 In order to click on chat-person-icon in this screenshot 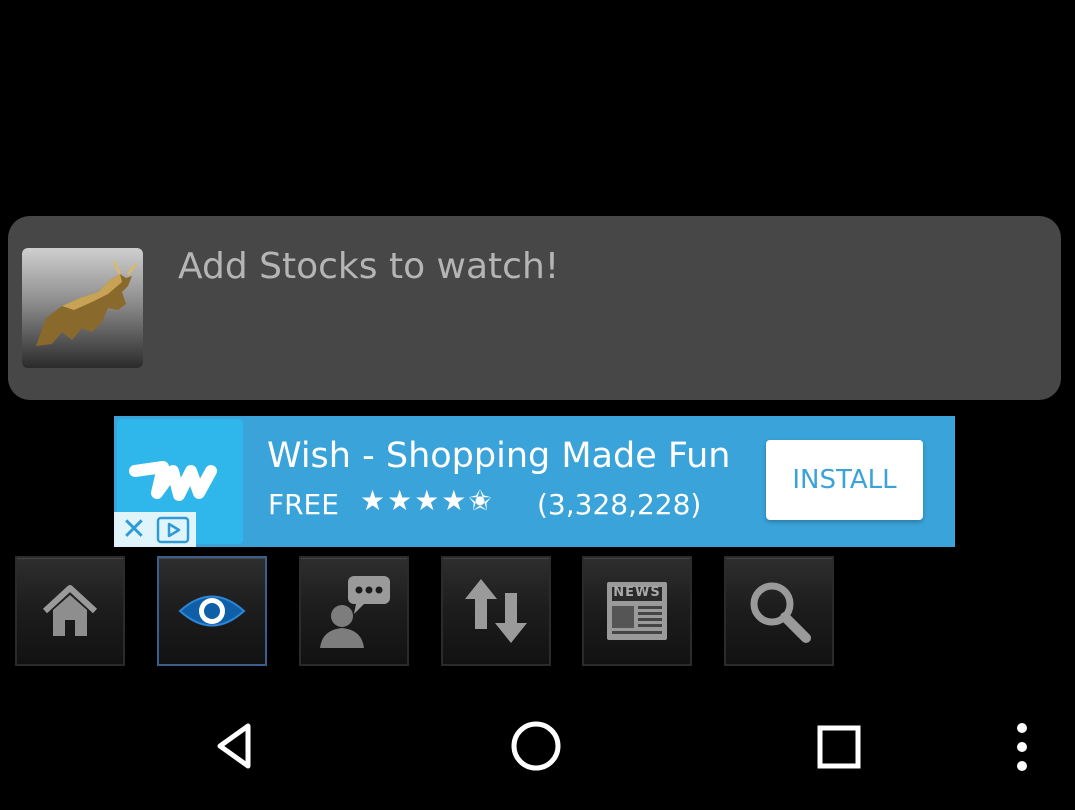, I will do `click(355, 612)`.